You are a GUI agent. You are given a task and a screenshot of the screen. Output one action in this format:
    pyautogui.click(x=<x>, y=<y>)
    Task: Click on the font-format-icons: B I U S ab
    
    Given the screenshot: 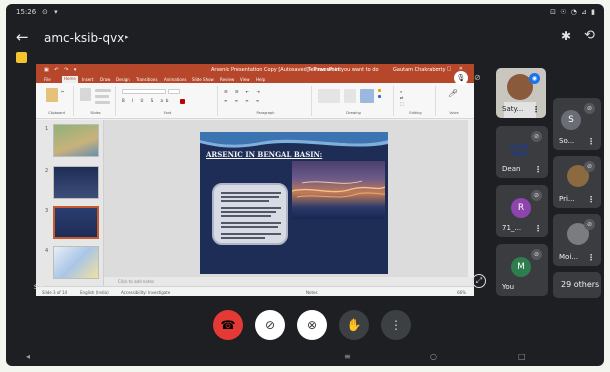 What is the action you would take?
    pyautogui.click(x=146, y=100)
    